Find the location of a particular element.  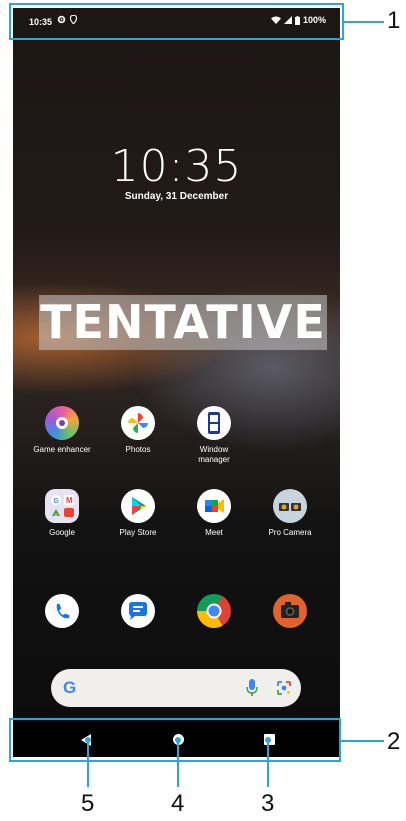

app-google-folder: G M Google is located at coordinates (62, 513).